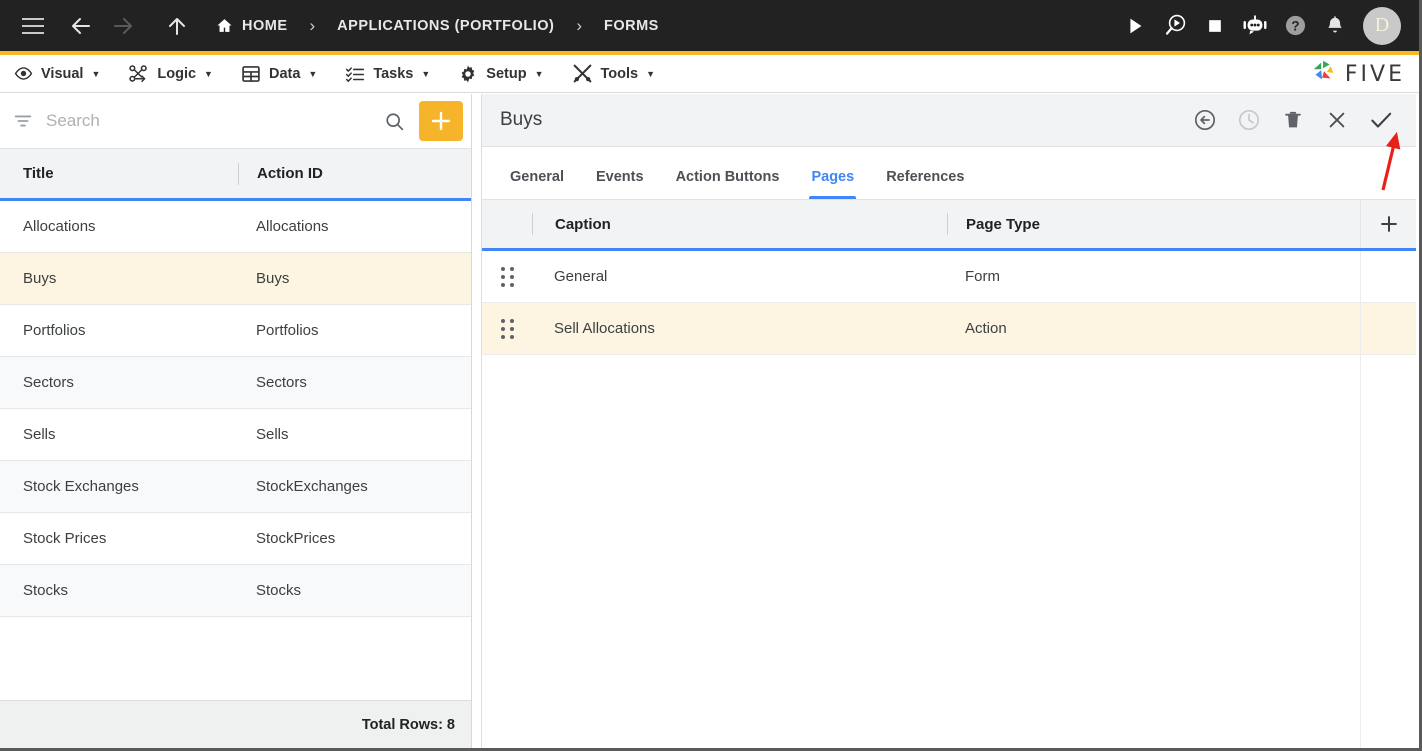 The image size is (1422, 751). I want to click on five-brand-text: FIVE, so click(1374, 74).